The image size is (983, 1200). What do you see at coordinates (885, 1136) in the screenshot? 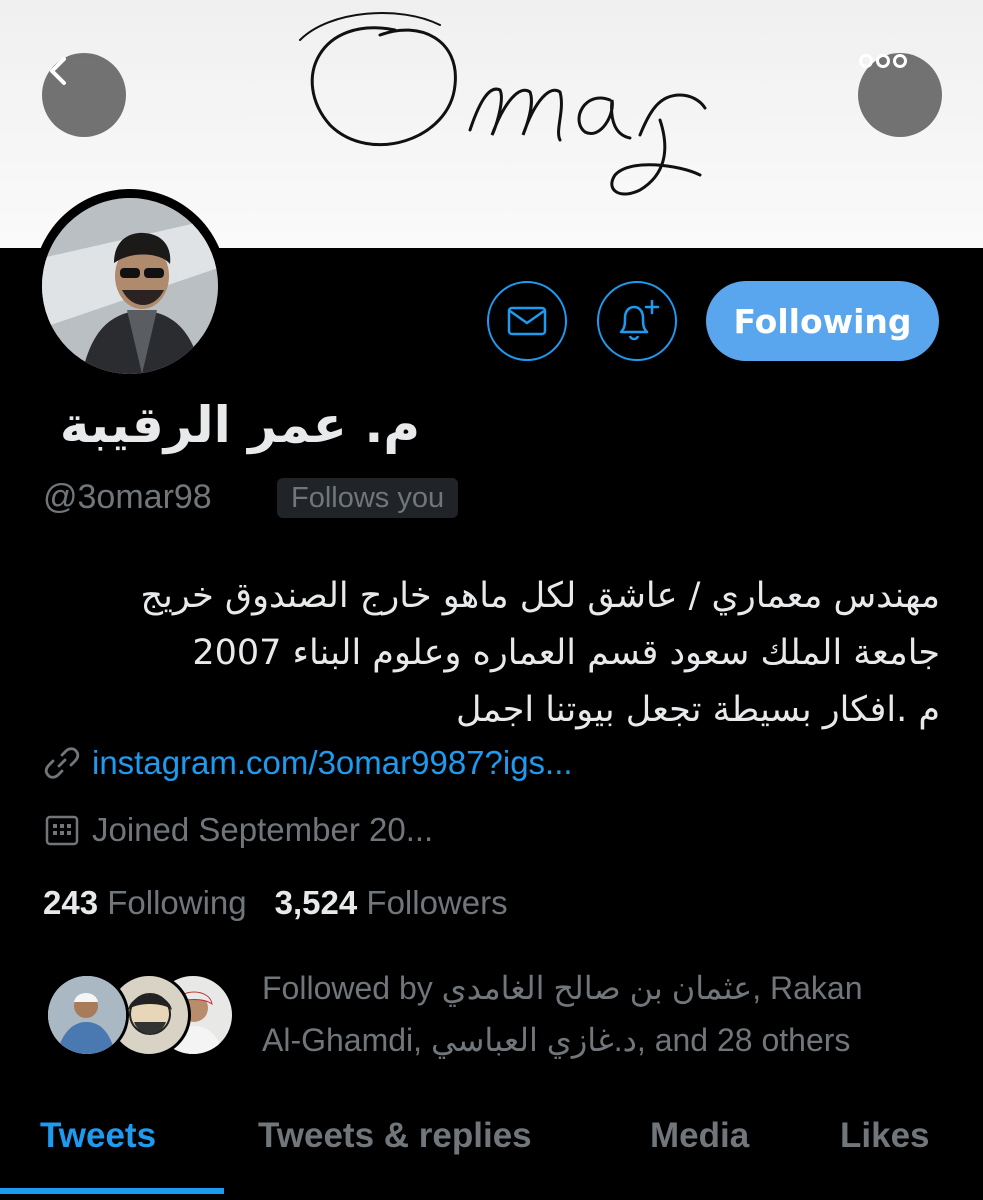
I see `tab-likes: Likes` at bounding box center [885, 1136].